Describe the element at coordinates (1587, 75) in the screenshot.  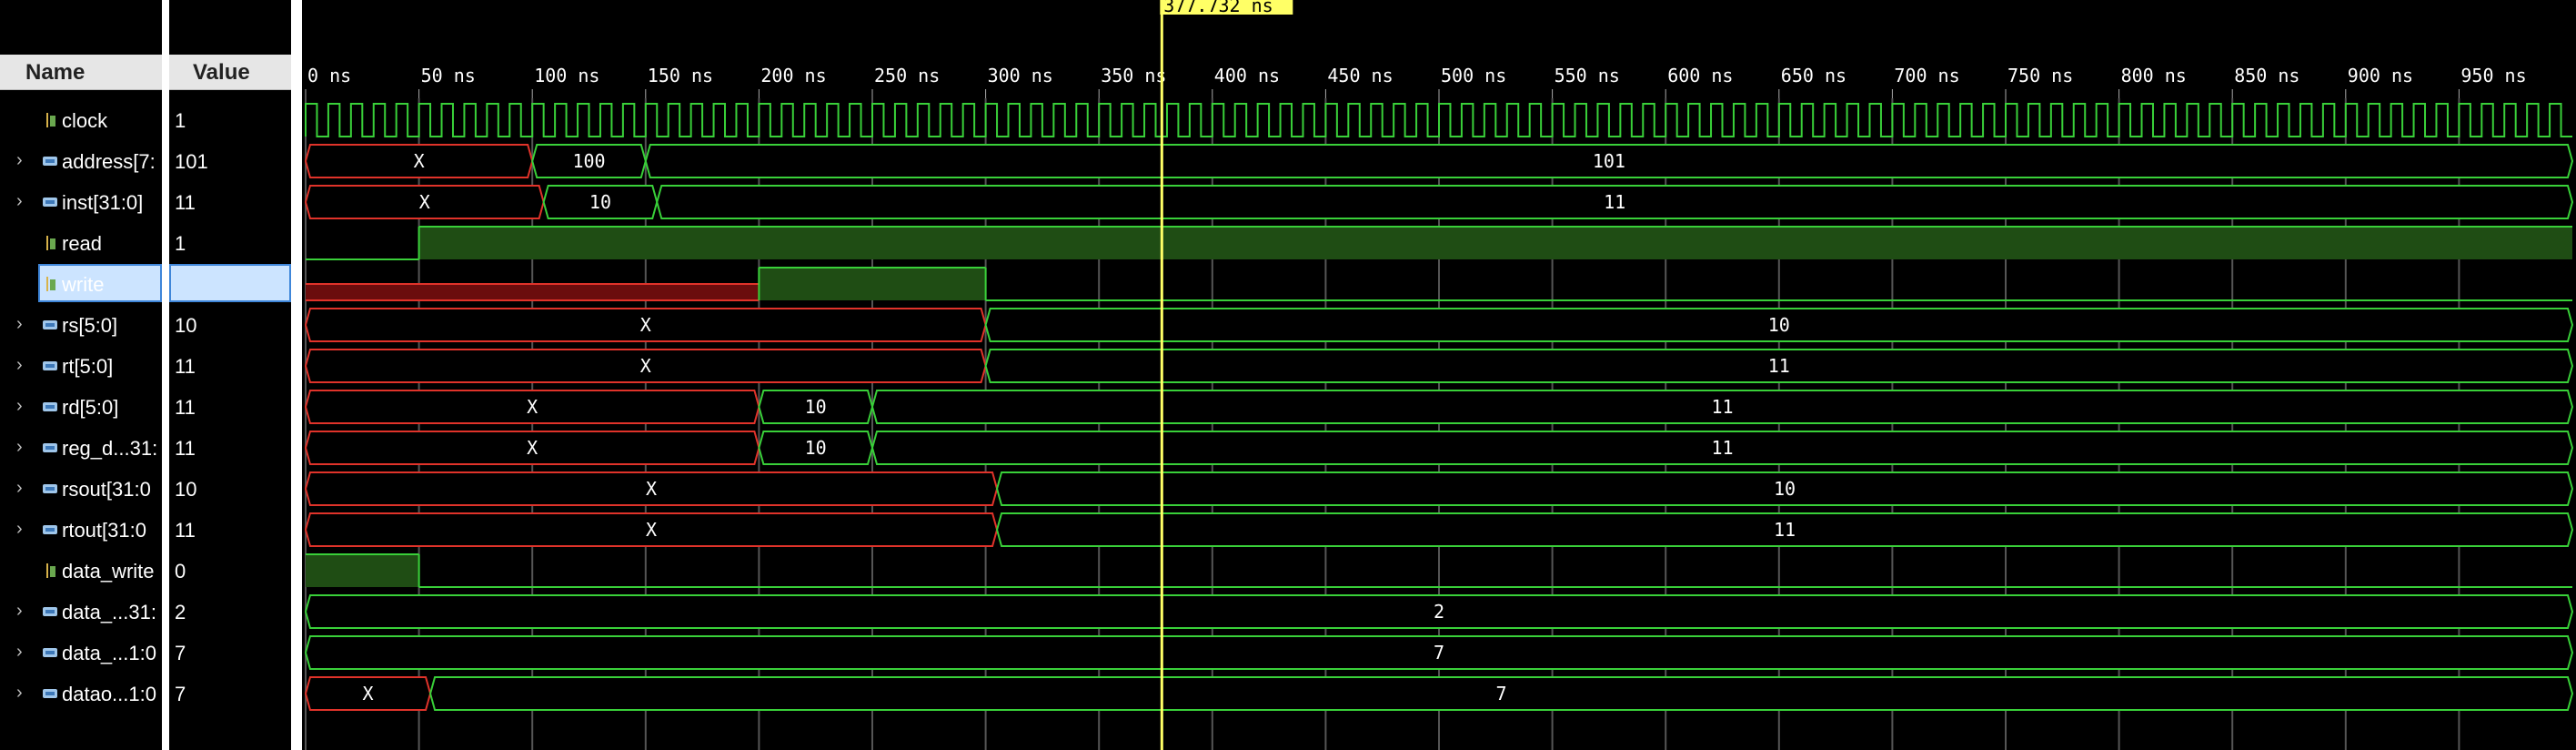
I see `ruler-tick-label: 550 ns` at that location.